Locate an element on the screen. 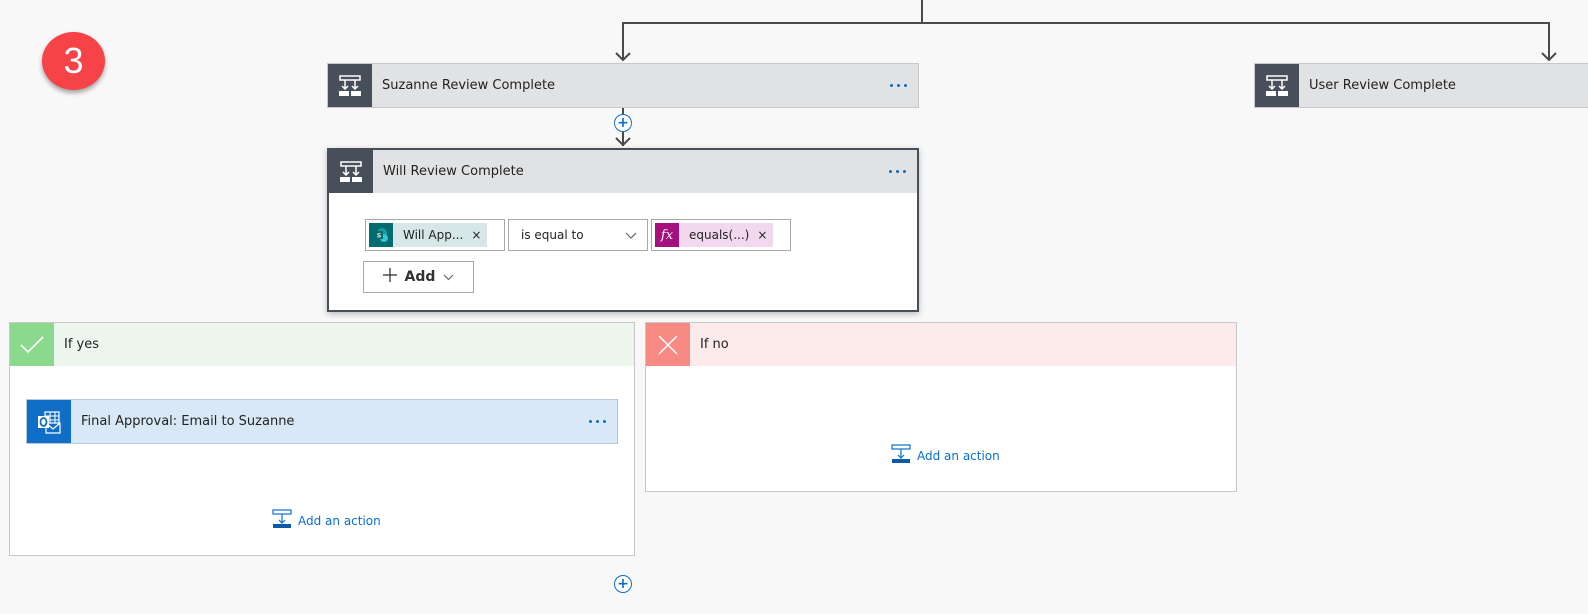 Image resolution: width=1588 pixels, height=614 pixels. check-icon is located at coordinates (32, 344).